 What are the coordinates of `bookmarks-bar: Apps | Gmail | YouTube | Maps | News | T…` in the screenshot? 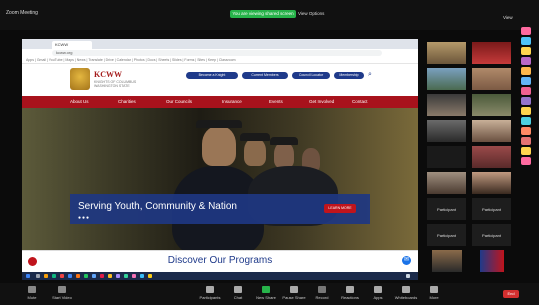 It's located at (220, 60).